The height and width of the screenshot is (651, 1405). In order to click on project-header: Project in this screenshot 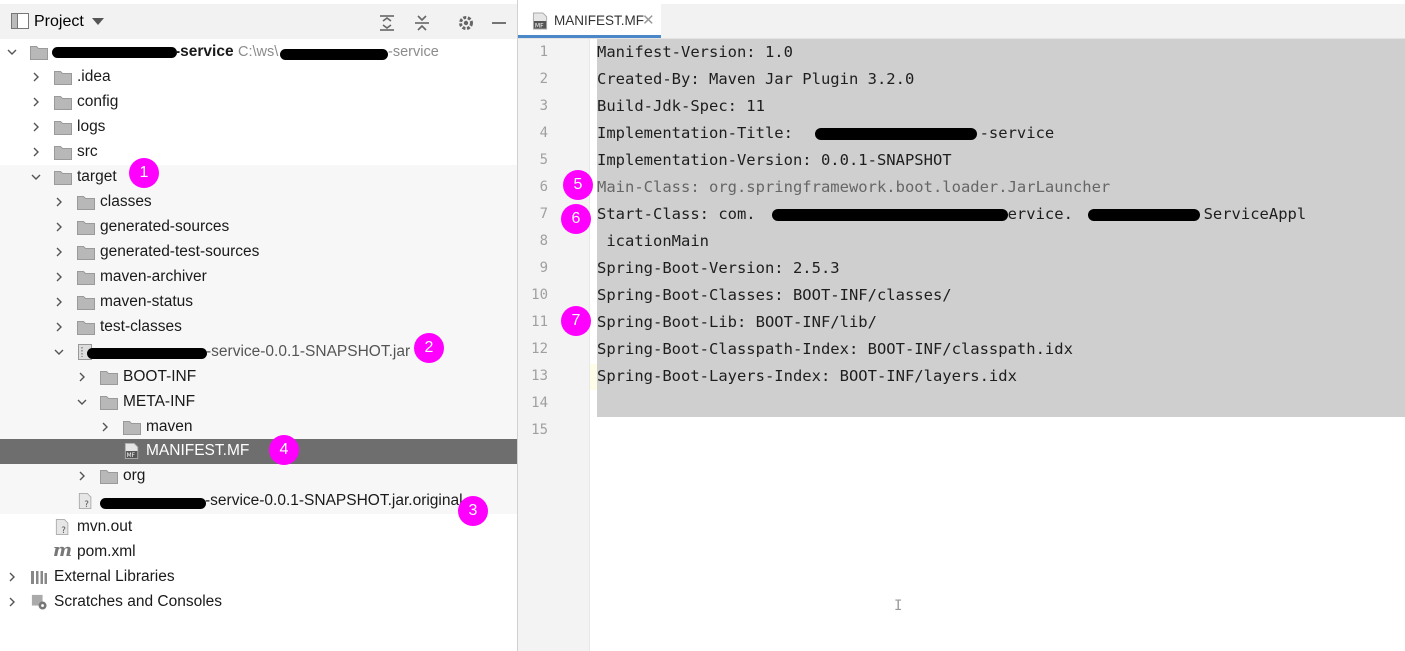, I will do `click(258, 21)`.